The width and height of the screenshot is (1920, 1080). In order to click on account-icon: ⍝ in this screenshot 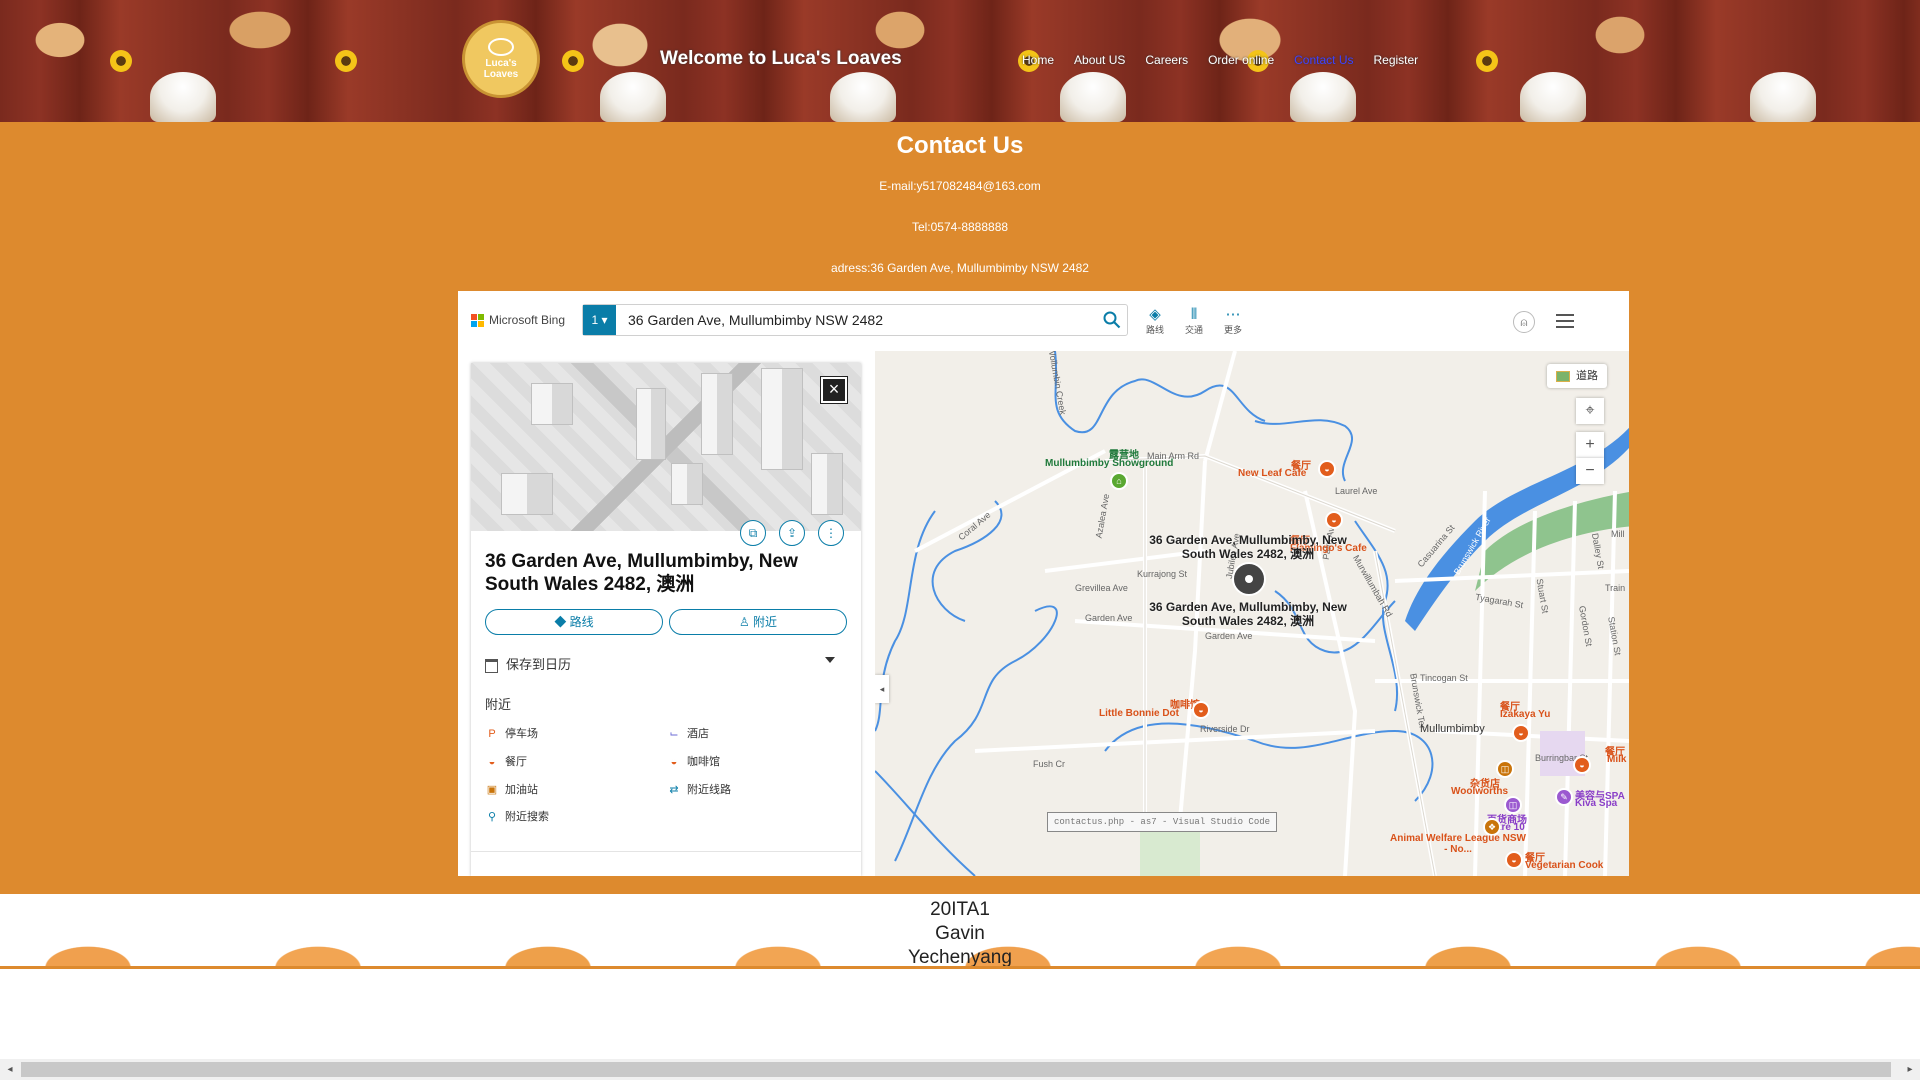, I will do `click(1524, 322)`.